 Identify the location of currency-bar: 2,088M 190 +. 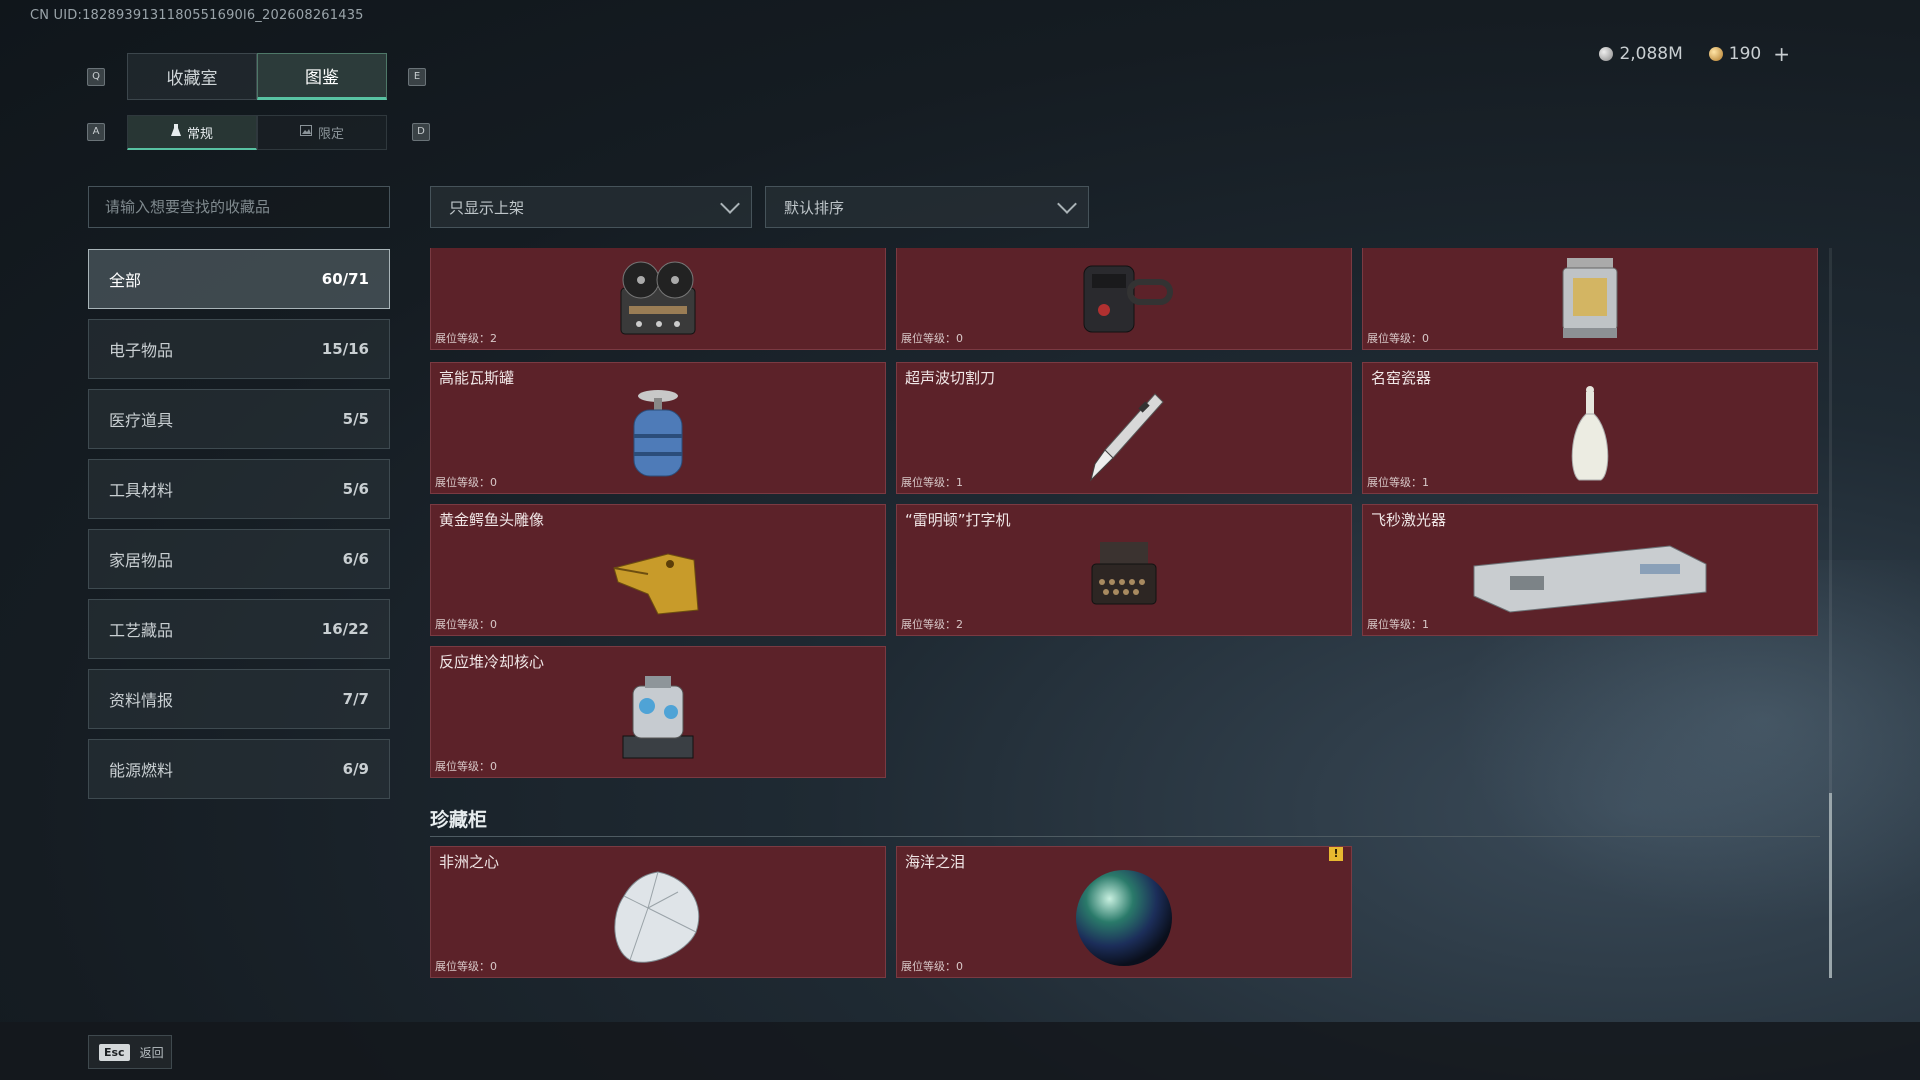
(1694, 54).